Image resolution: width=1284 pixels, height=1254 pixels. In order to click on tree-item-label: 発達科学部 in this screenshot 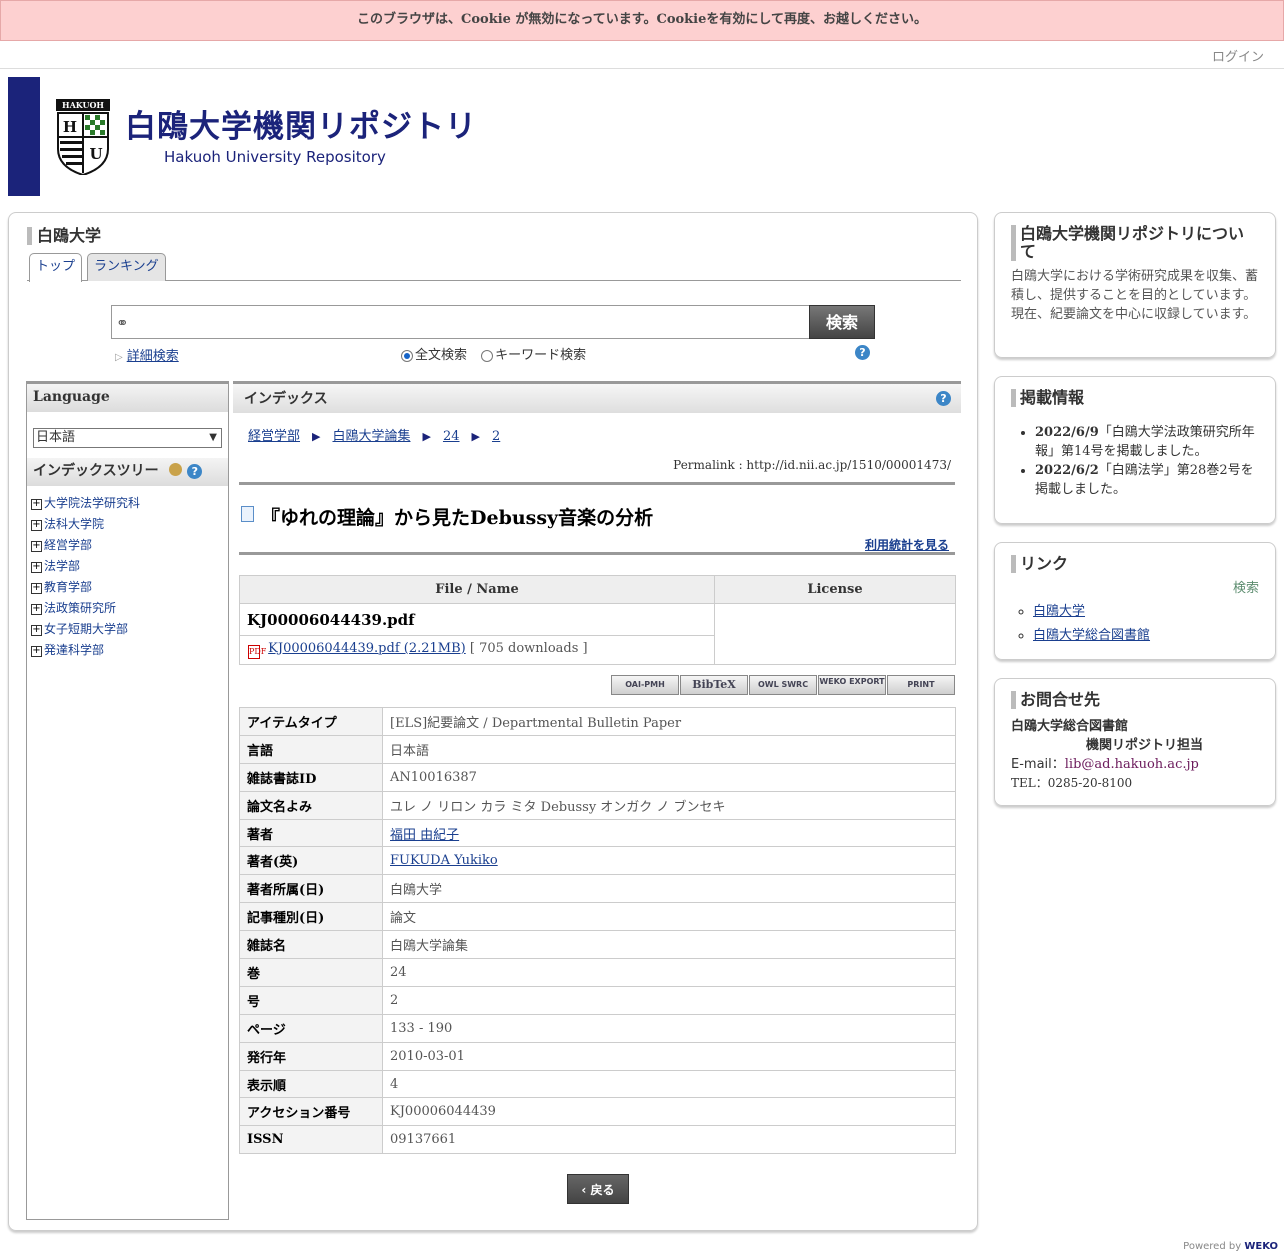, I will do `click(74, 650)`.